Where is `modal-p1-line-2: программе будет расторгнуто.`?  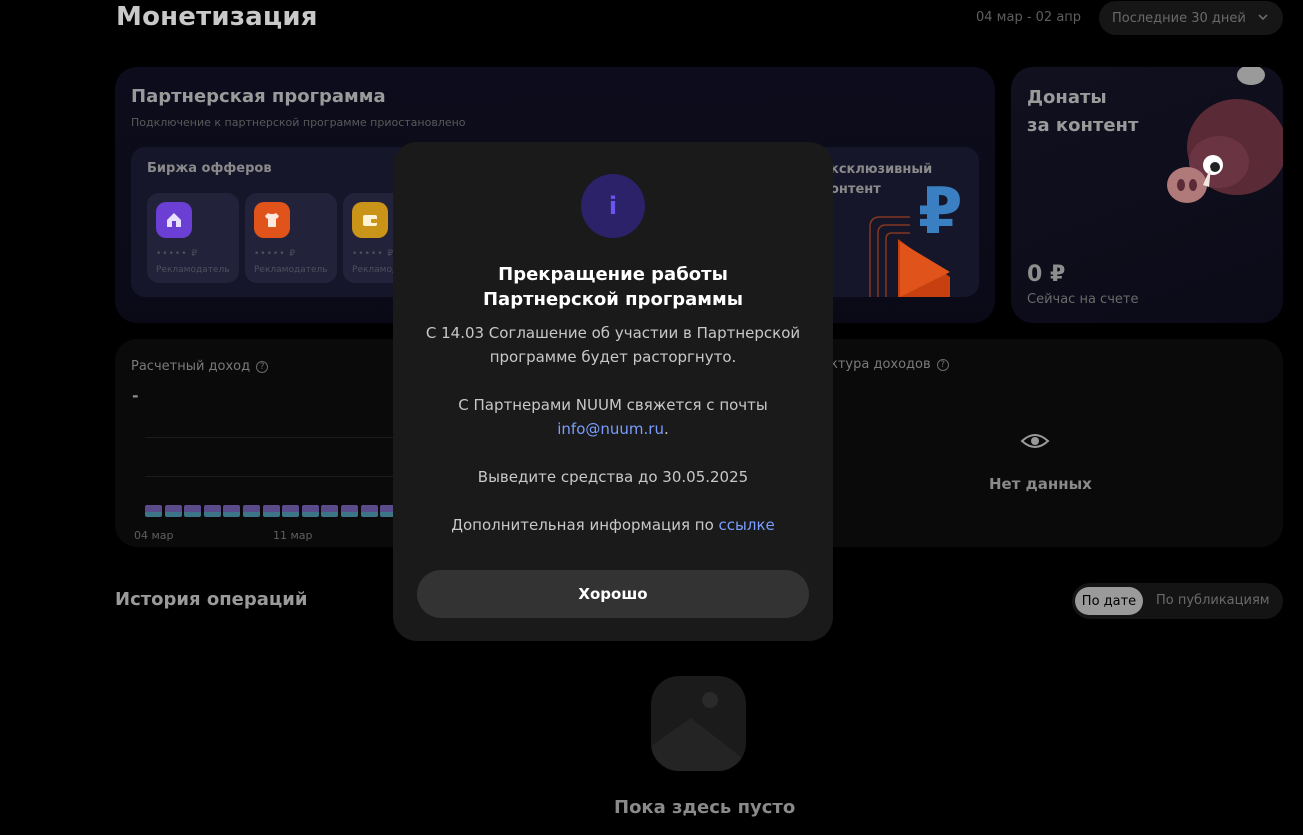
modal-p1-line-2: программе будет расторгнуто. is located at coordinates (613, 357).